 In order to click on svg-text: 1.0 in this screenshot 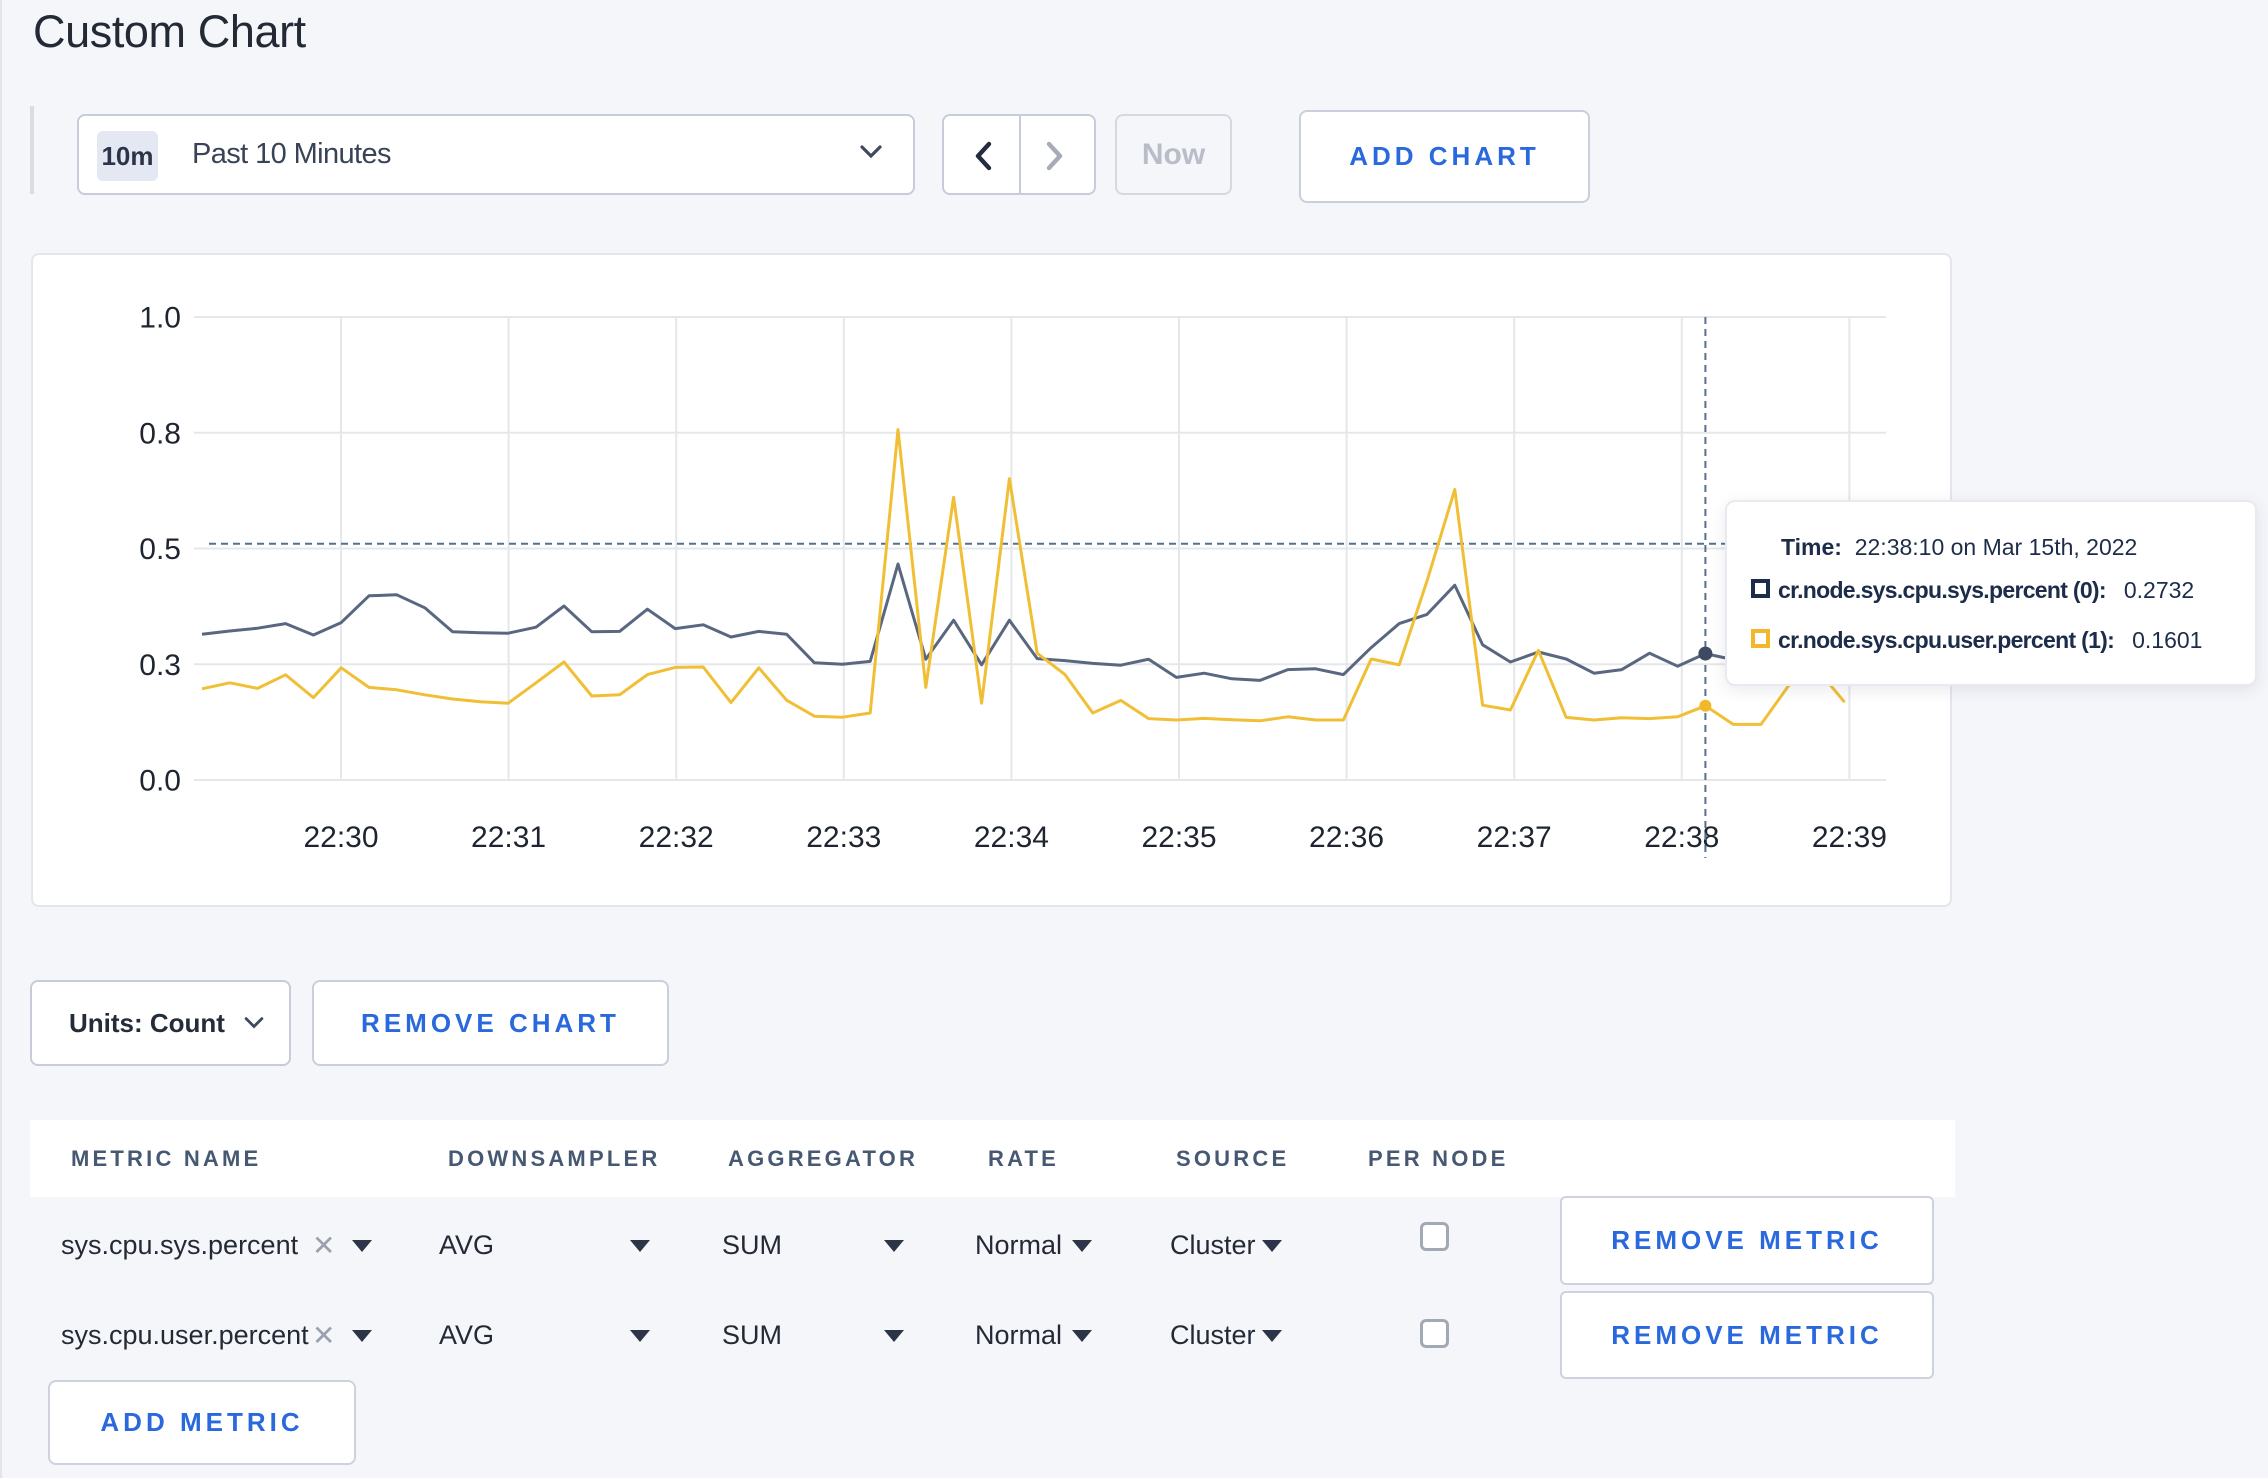, I will do `click(160, 318)`.